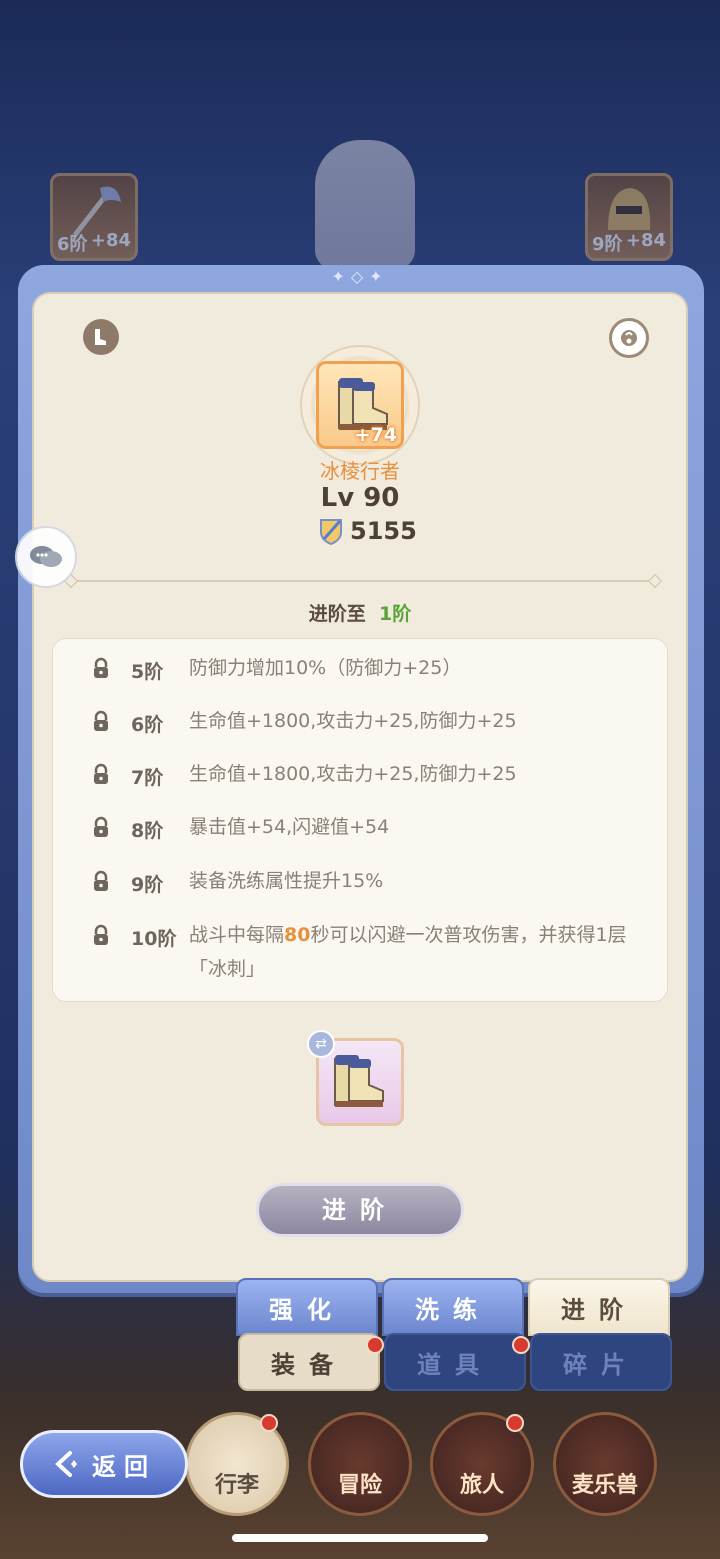  What do you see at coordinates (360, 1210) in the screenshot?
I see `advance-button: 进阶` at bounding box center [360, 1210].